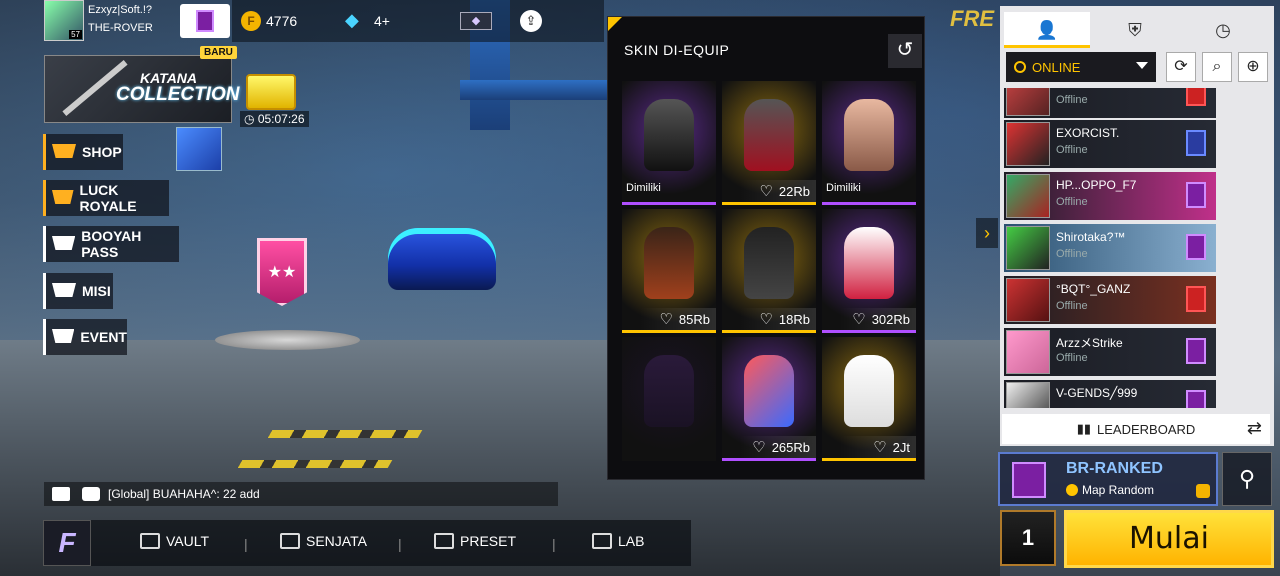 The height and width of the screenshot is (576, 1280). I want to click on friend-row: °BQT°_GANZ Offline, so click(1110, 300).